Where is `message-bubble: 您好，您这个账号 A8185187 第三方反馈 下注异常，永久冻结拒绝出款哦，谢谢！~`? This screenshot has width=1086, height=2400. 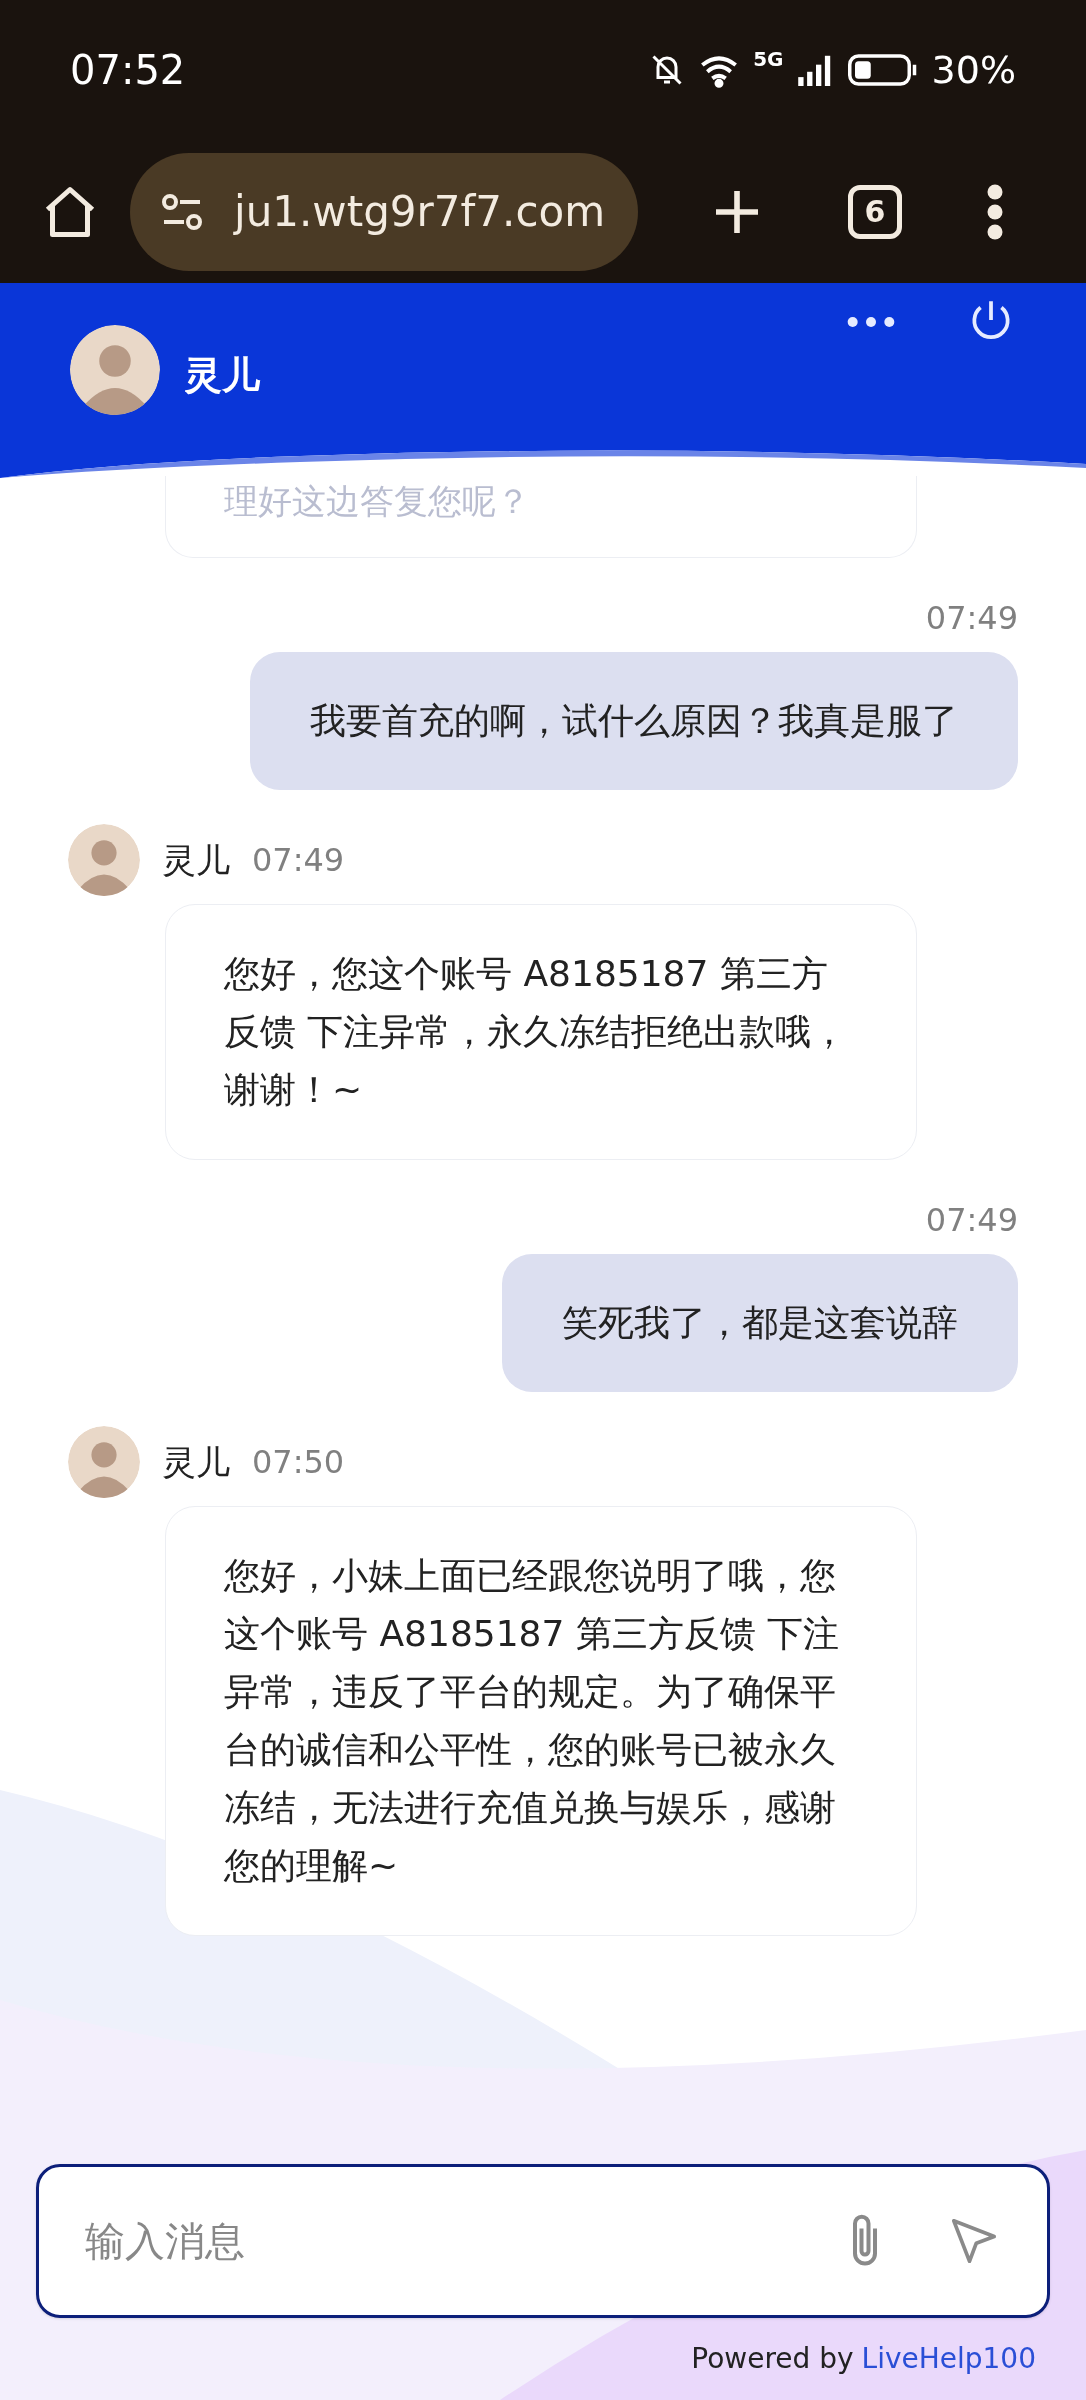
message-bubble: 您好，您这个账号 A8185187 第三方反馈 下注异常，永久冻结拒绝出款哦，谢谢！~ is located at coordinates (541, 1032).